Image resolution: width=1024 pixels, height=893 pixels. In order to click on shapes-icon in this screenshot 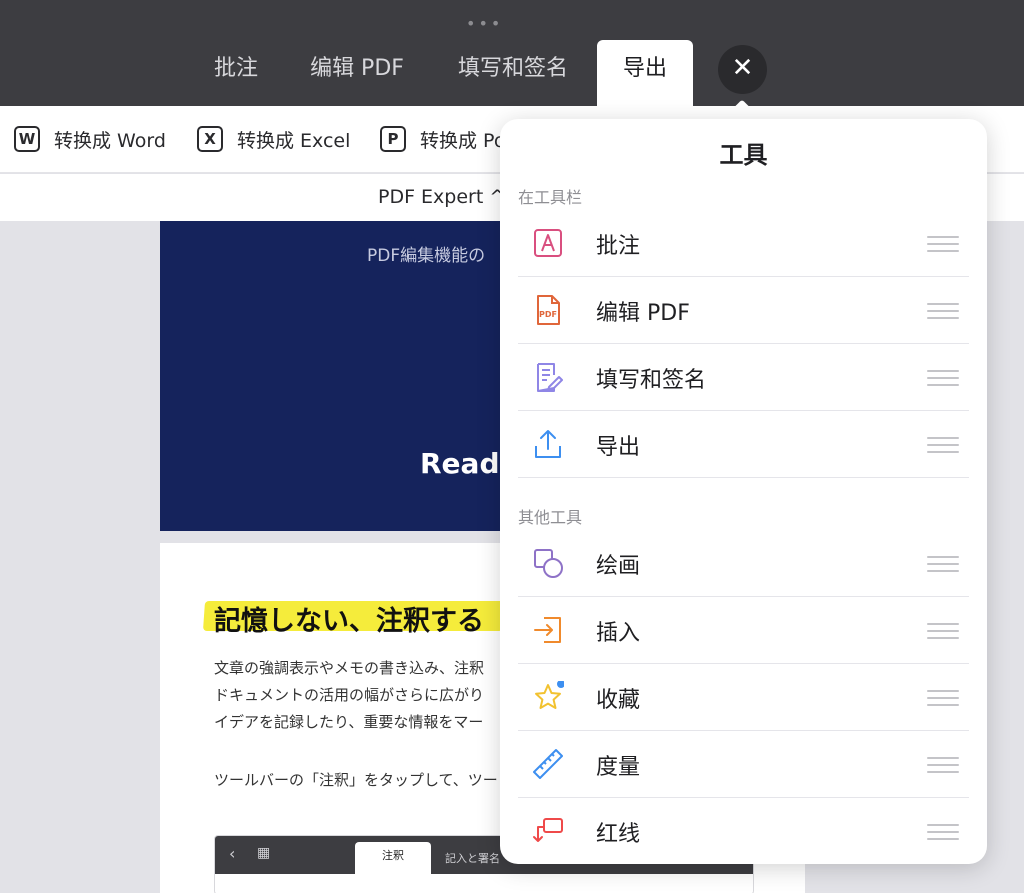, I will do `click(548, 563)`.